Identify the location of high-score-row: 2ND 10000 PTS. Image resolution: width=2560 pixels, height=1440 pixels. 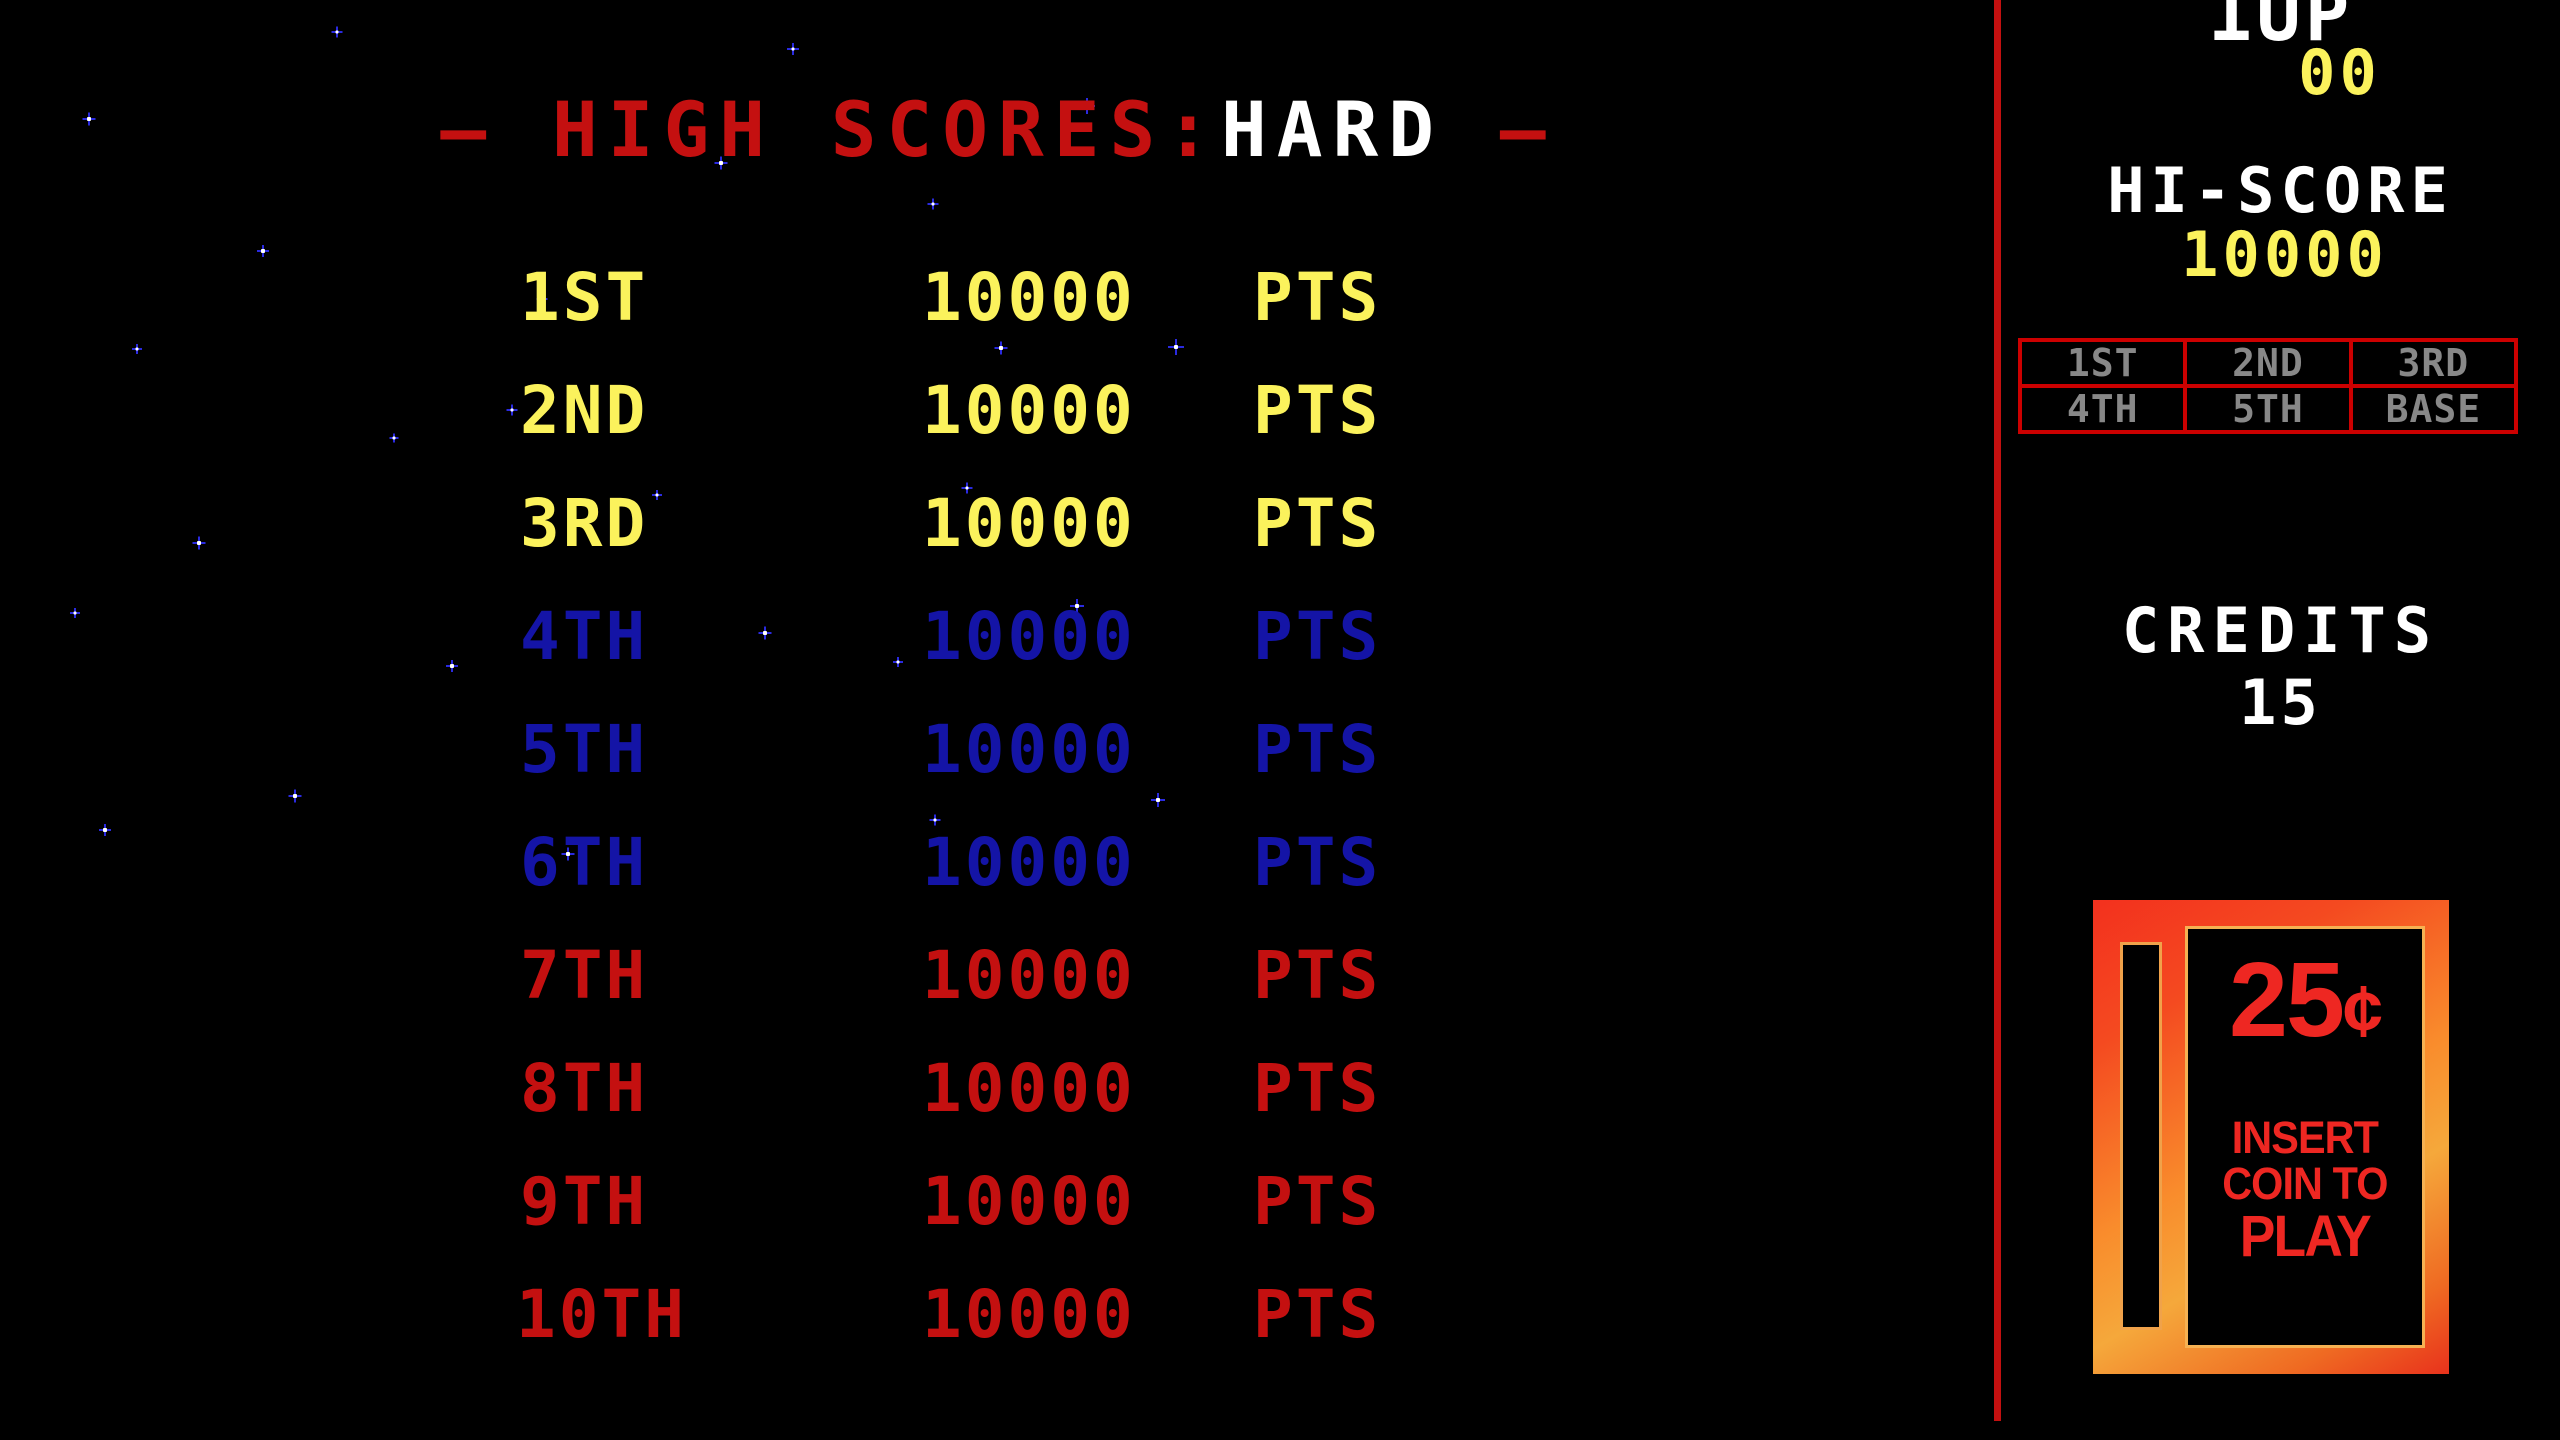
(998, 434).